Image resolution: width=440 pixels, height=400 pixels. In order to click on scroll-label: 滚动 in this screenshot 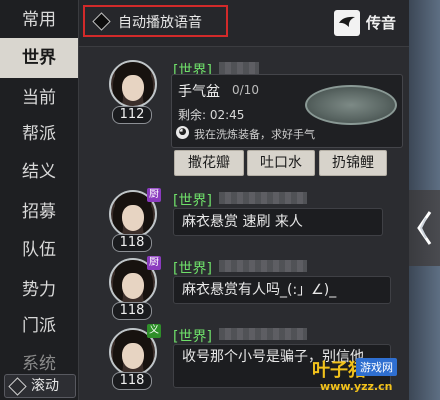, I will do `click(45, 386)`.